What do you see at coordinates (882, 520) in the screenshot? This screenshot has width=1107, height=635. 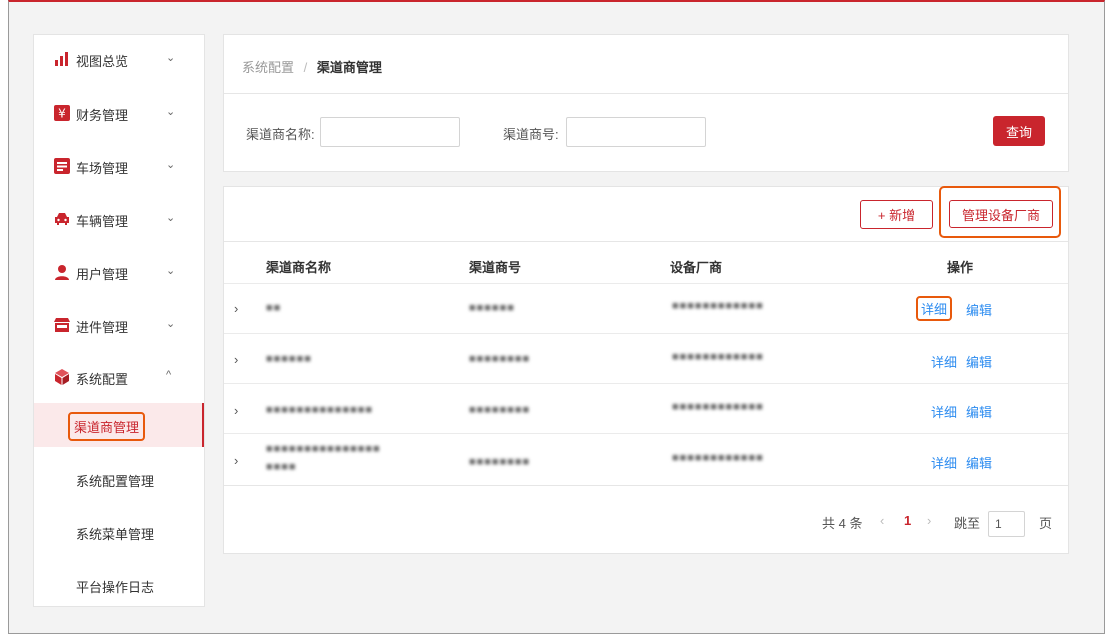 I see `prev-page-icon: ‹` at bounding box center [882, 520].